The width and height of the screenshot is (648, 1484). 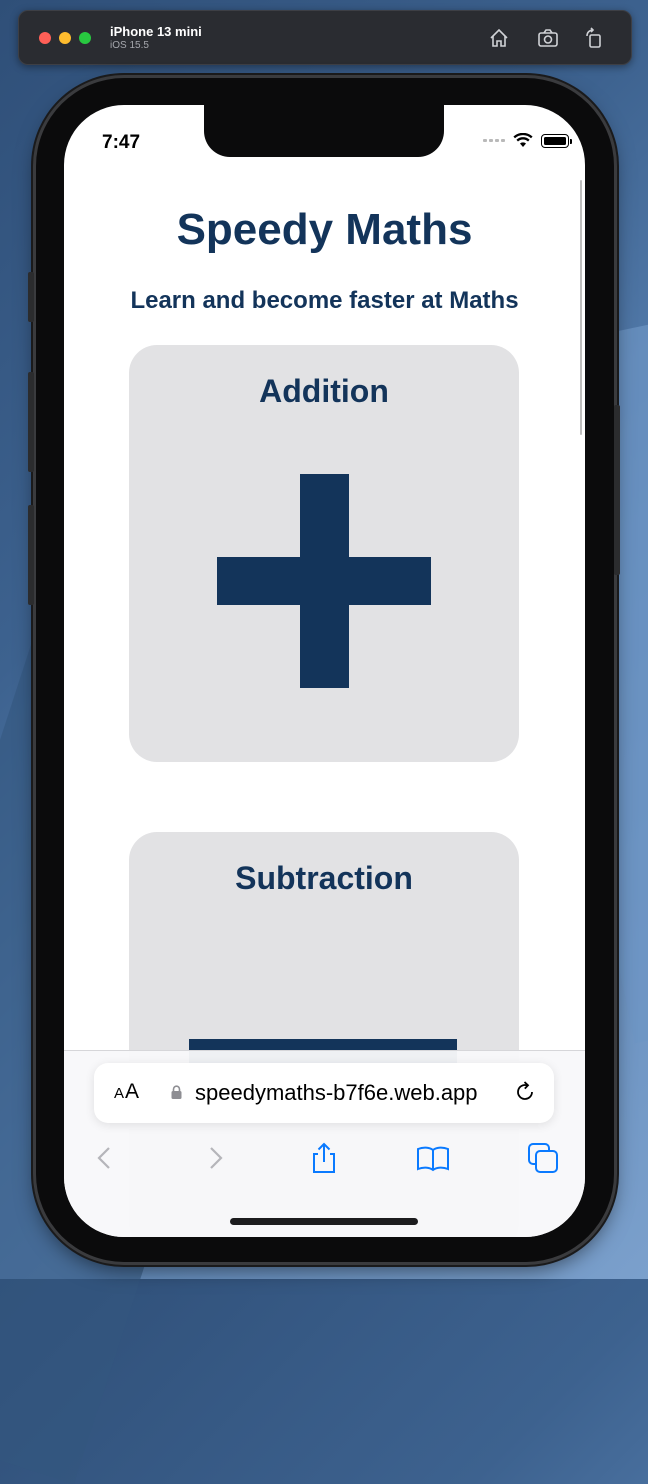 What do you see at coordinates (325, 37) in the screenshot?
I see `simulator-title-bar: iPhone 13 mini iOS 15.5` at bounding box center [325, 37].